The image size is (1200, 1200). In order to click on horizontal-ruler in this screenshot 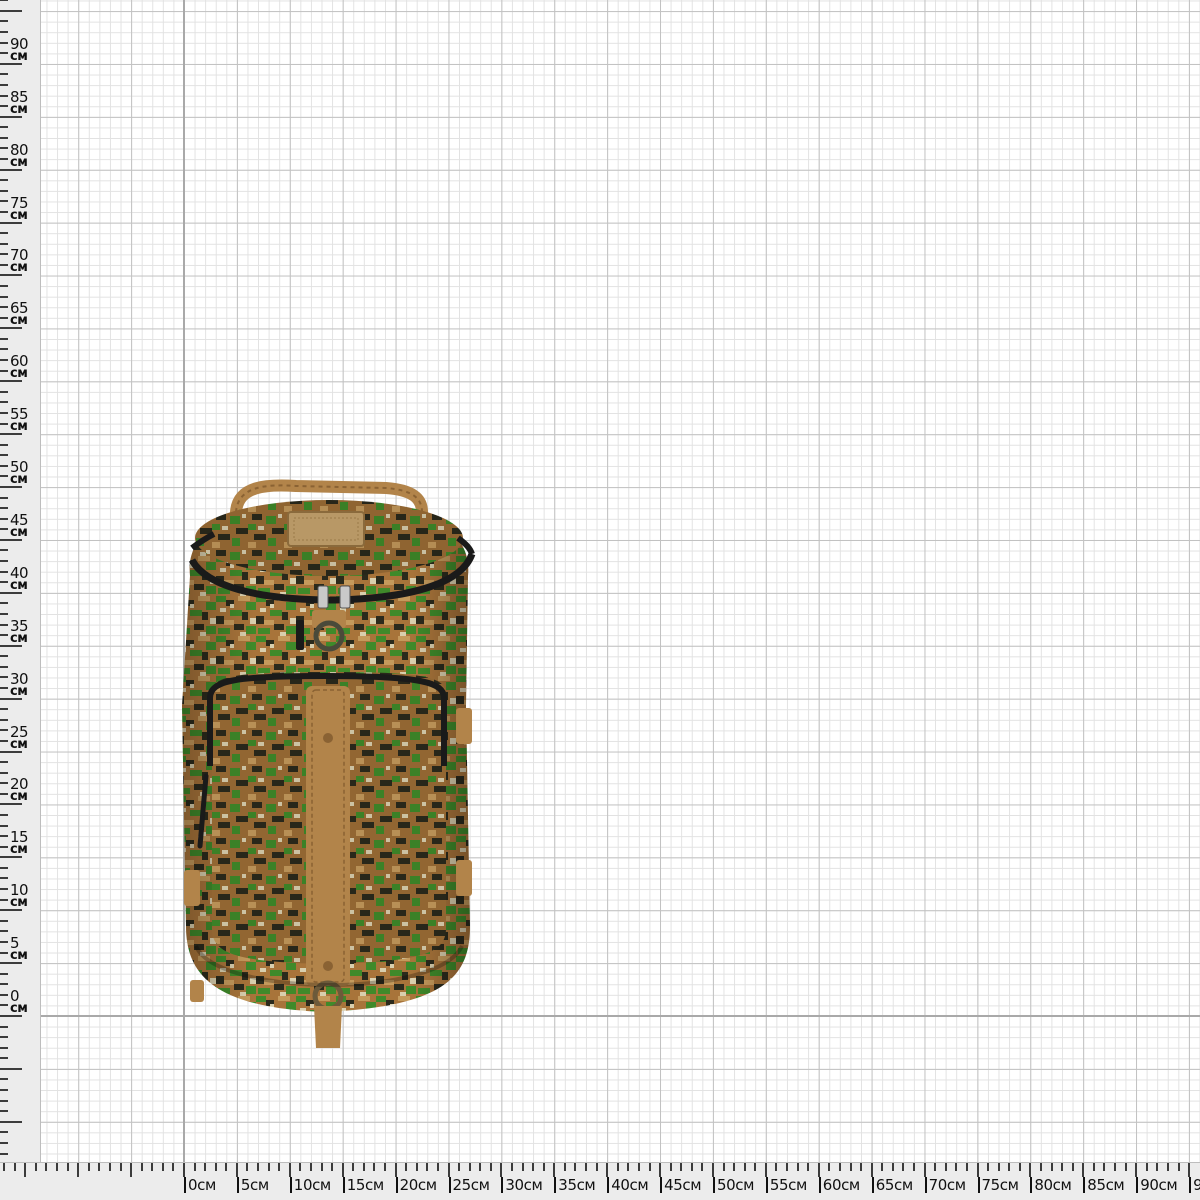, I will do `click(600, 1181)`.